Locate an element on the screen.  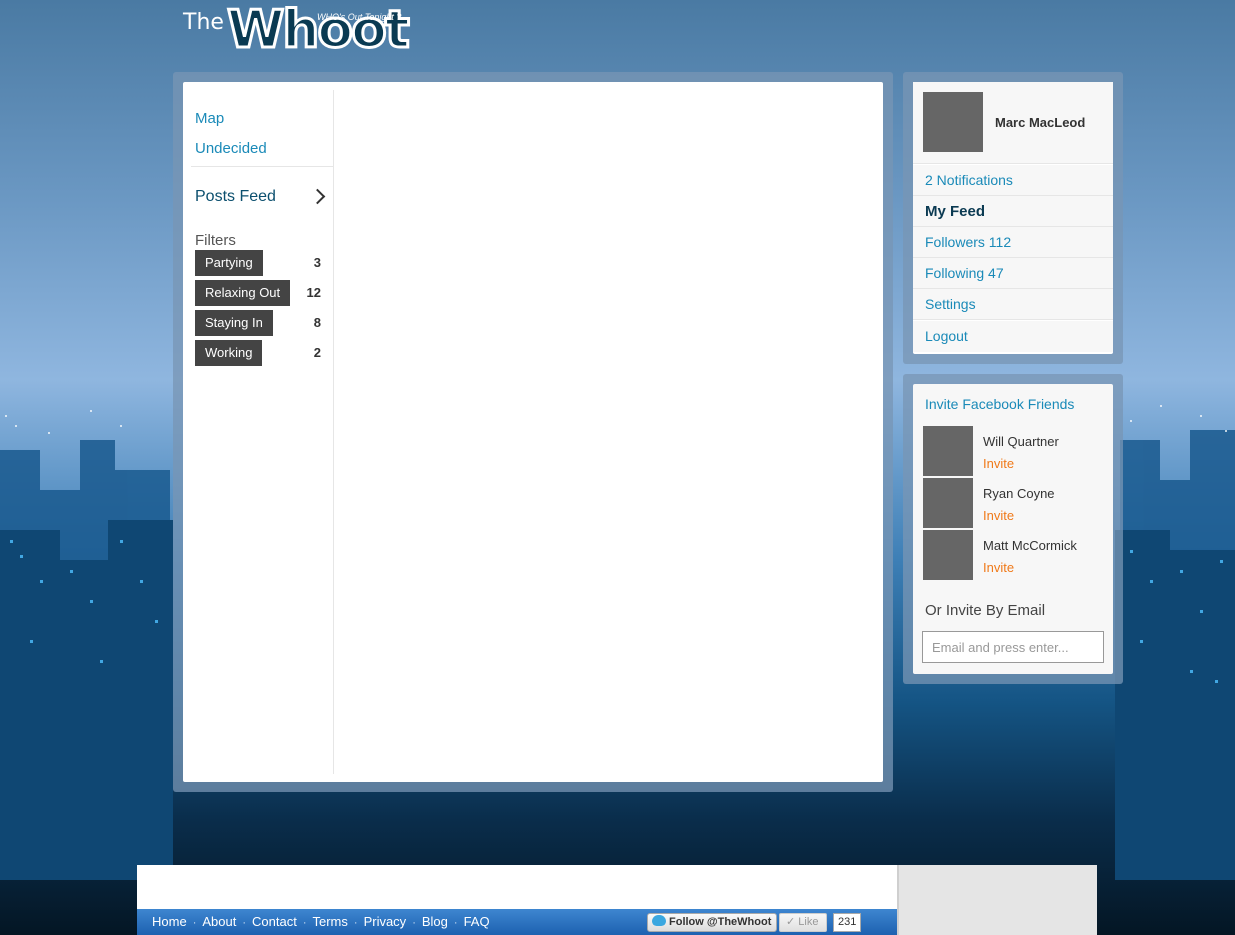
filter-count: 2 is located at coordinates (317, 352).